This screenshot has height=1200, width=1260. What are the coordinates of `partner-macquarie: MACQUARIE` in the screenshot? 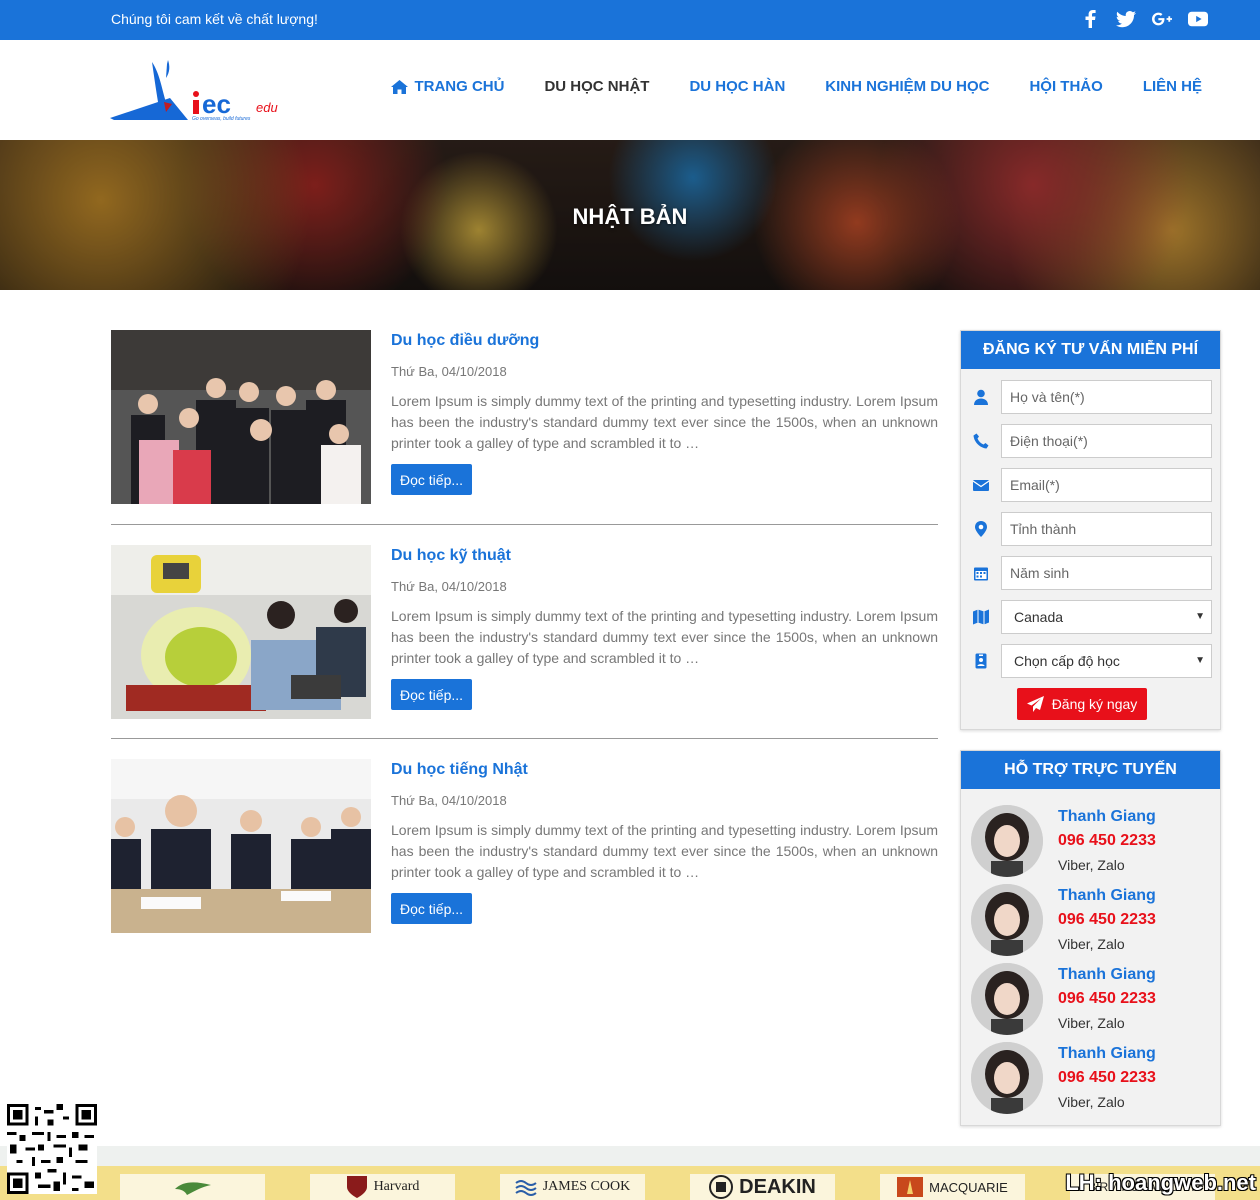 It's located at (952, 1187).